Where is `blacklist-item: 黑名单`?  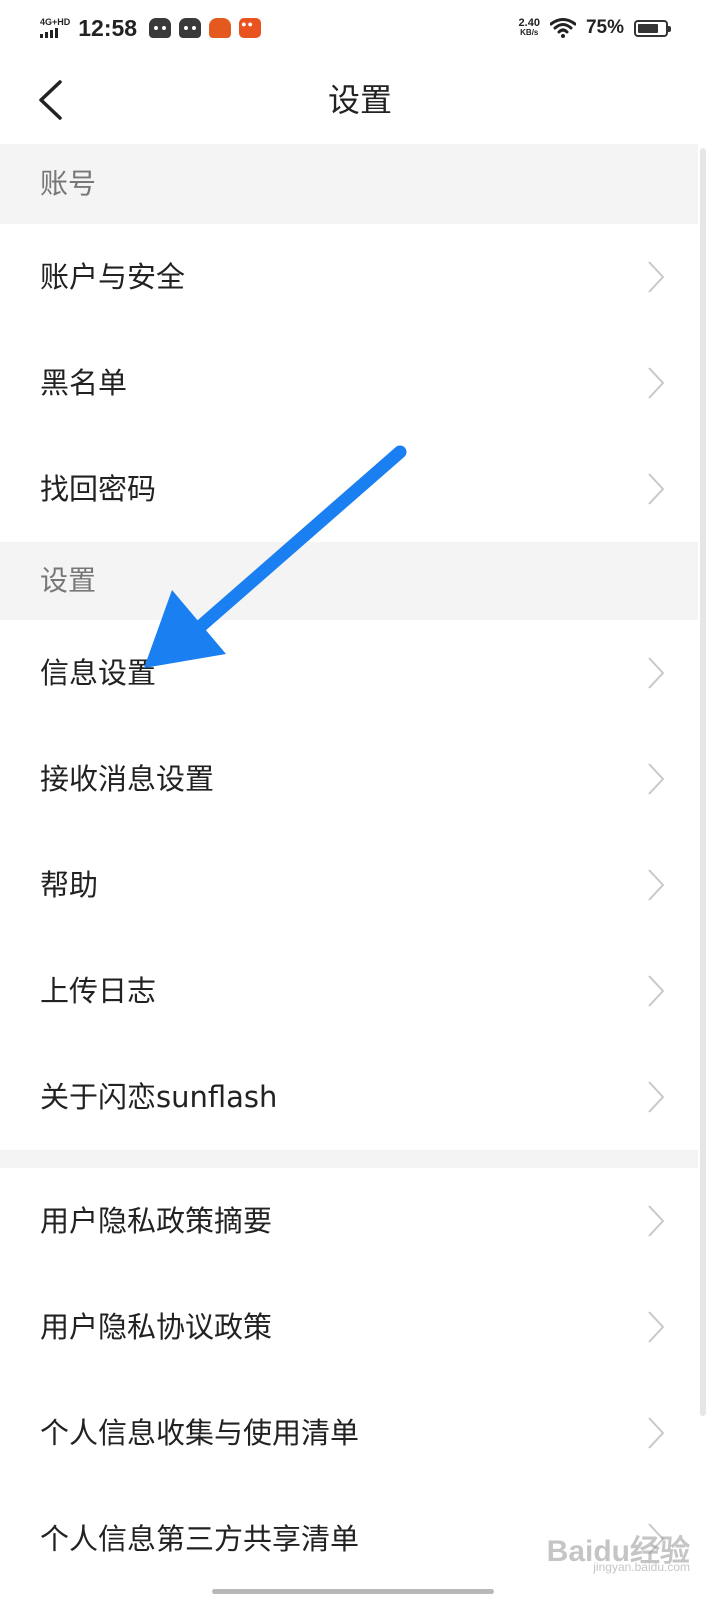
blacklist-item: 黑名单 is located at coordinates (349, 383).